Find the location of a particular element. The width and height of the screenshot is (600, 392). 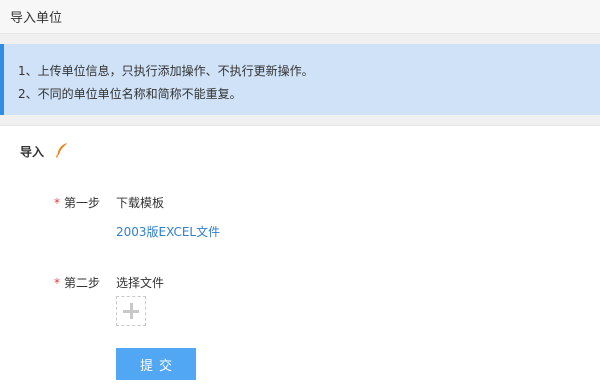

page-title: 导入单位 is located at coordinates (36, 18).